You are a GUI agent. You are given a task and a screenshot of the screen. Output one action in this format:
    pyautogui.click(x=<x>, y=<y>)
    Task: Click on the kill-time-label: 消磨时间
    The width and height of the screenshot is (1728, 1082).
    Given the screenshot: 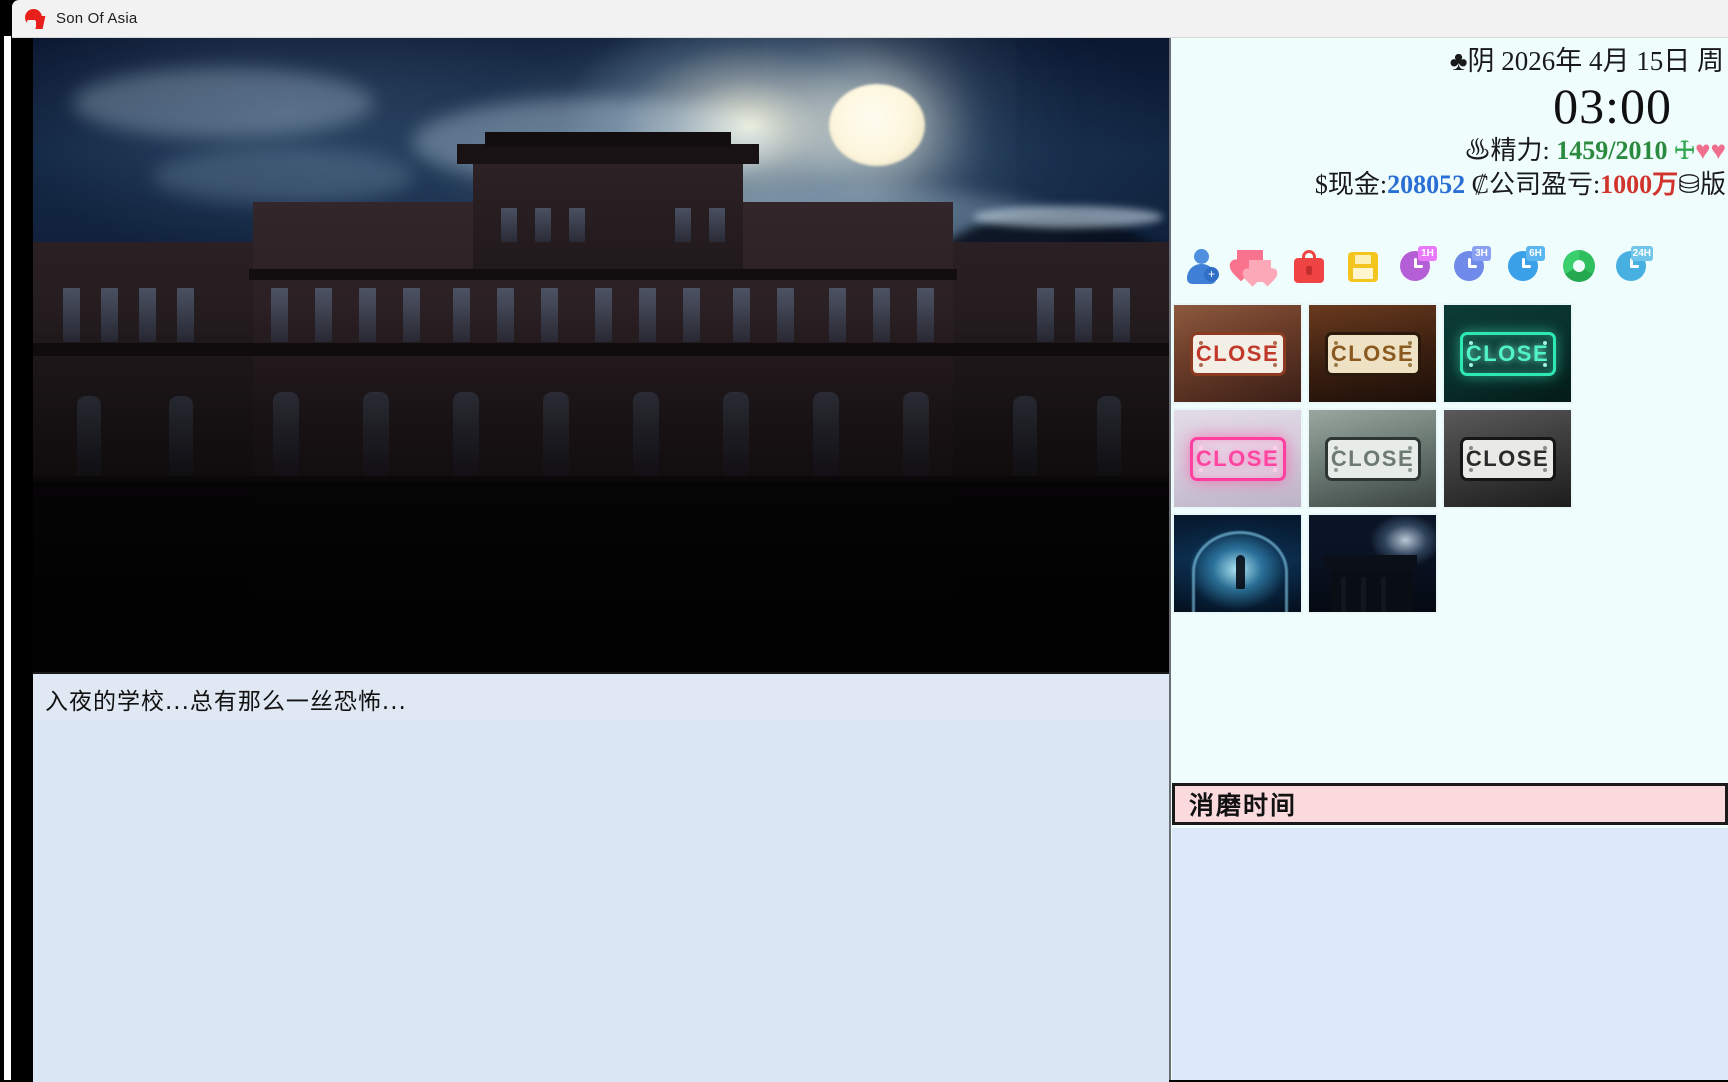 What is the action you would take?
    pyautogui.click(x=1243, y=805)
    